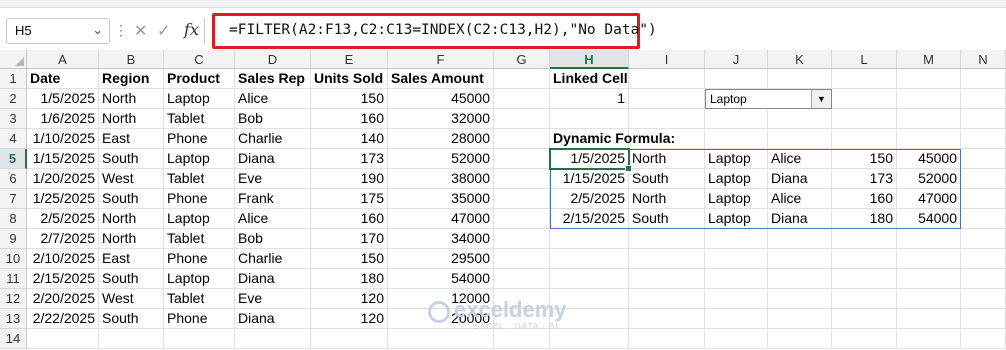 The image size is (1006, 350). What do you see at coordinates (630, 139) in the screenshot?
I see `dynamic-formula-label: Dynamic Formula:` at bounding box center [630, 139].